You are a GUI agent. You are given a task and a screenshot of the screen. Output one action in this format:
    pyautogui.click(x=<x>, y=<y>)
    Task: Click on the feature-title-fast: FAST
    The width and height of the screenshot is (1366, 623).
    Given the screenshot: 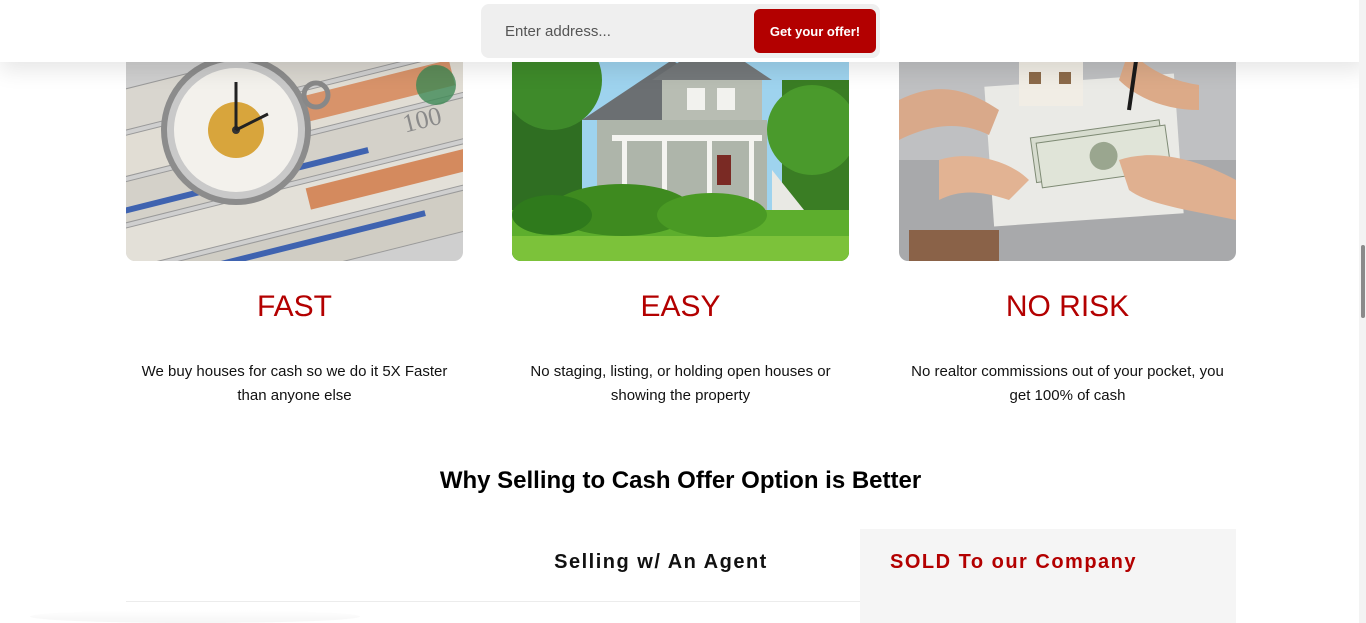 What is the action you would take?
    pyautogui.click(x=294, y=306)
    